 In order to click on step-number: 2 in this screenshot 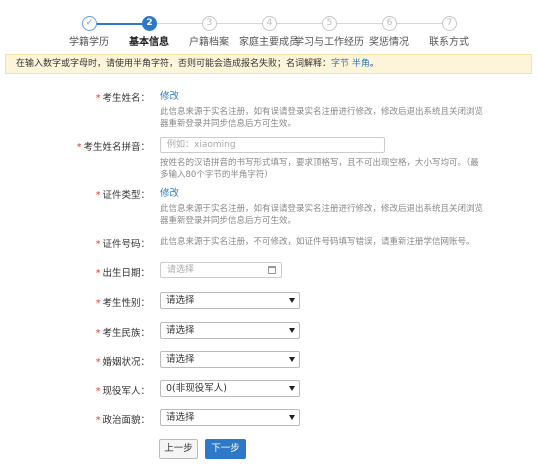, I will do `click(149, 23)`.